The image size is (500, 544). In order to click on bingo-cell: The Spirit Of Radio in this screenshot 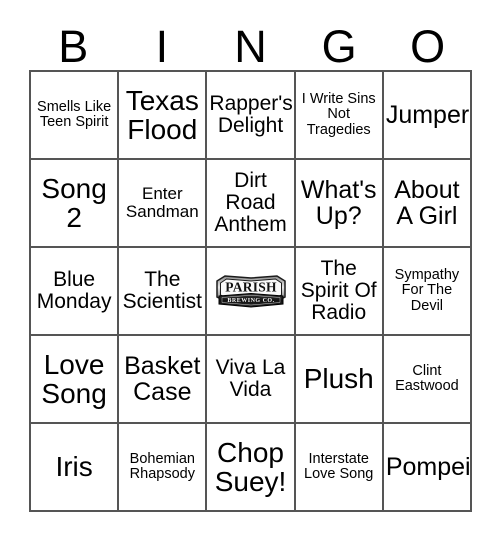, I will do `click(339, 292)`.